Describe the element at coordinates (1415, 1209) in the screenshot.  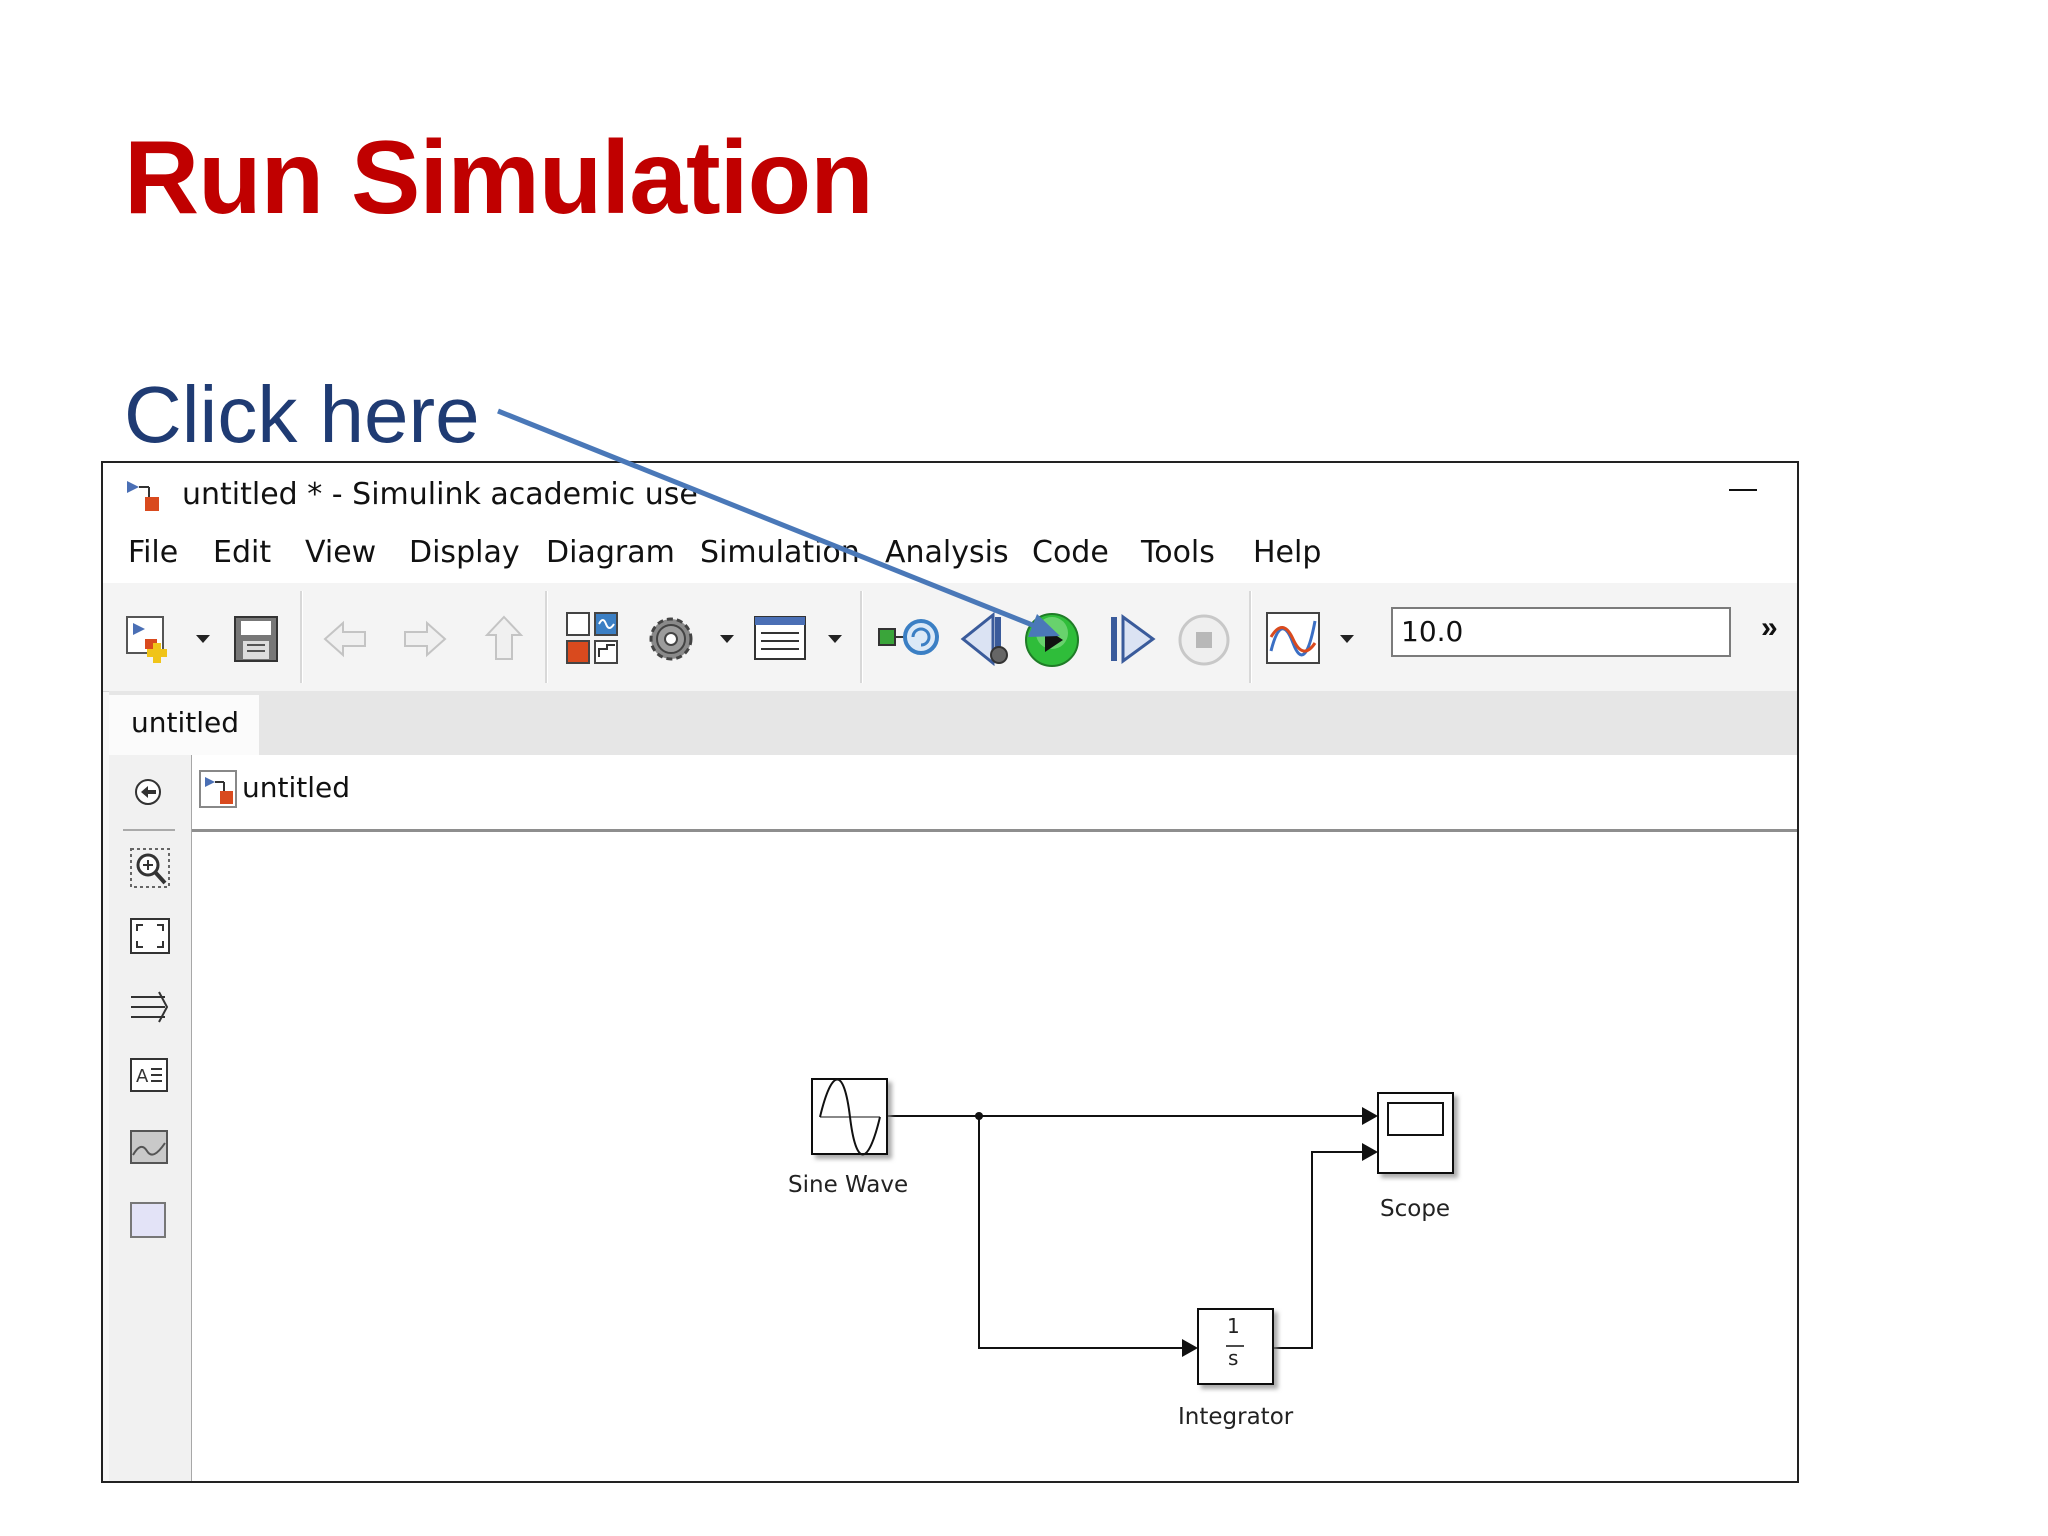
I see `scope-label: Scope` at that location.